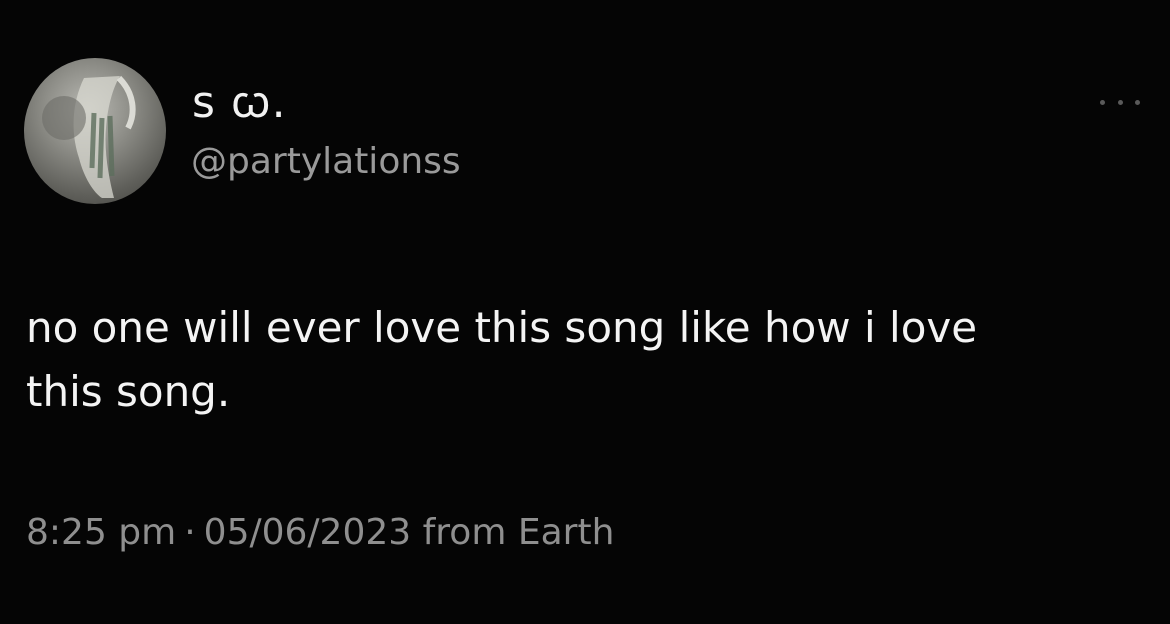 This screenshot has width=1170, height=624. Describe the element at coordinates (128, 391) in the screenshot. I see `tweet-text-line-2: this song.` at that location.